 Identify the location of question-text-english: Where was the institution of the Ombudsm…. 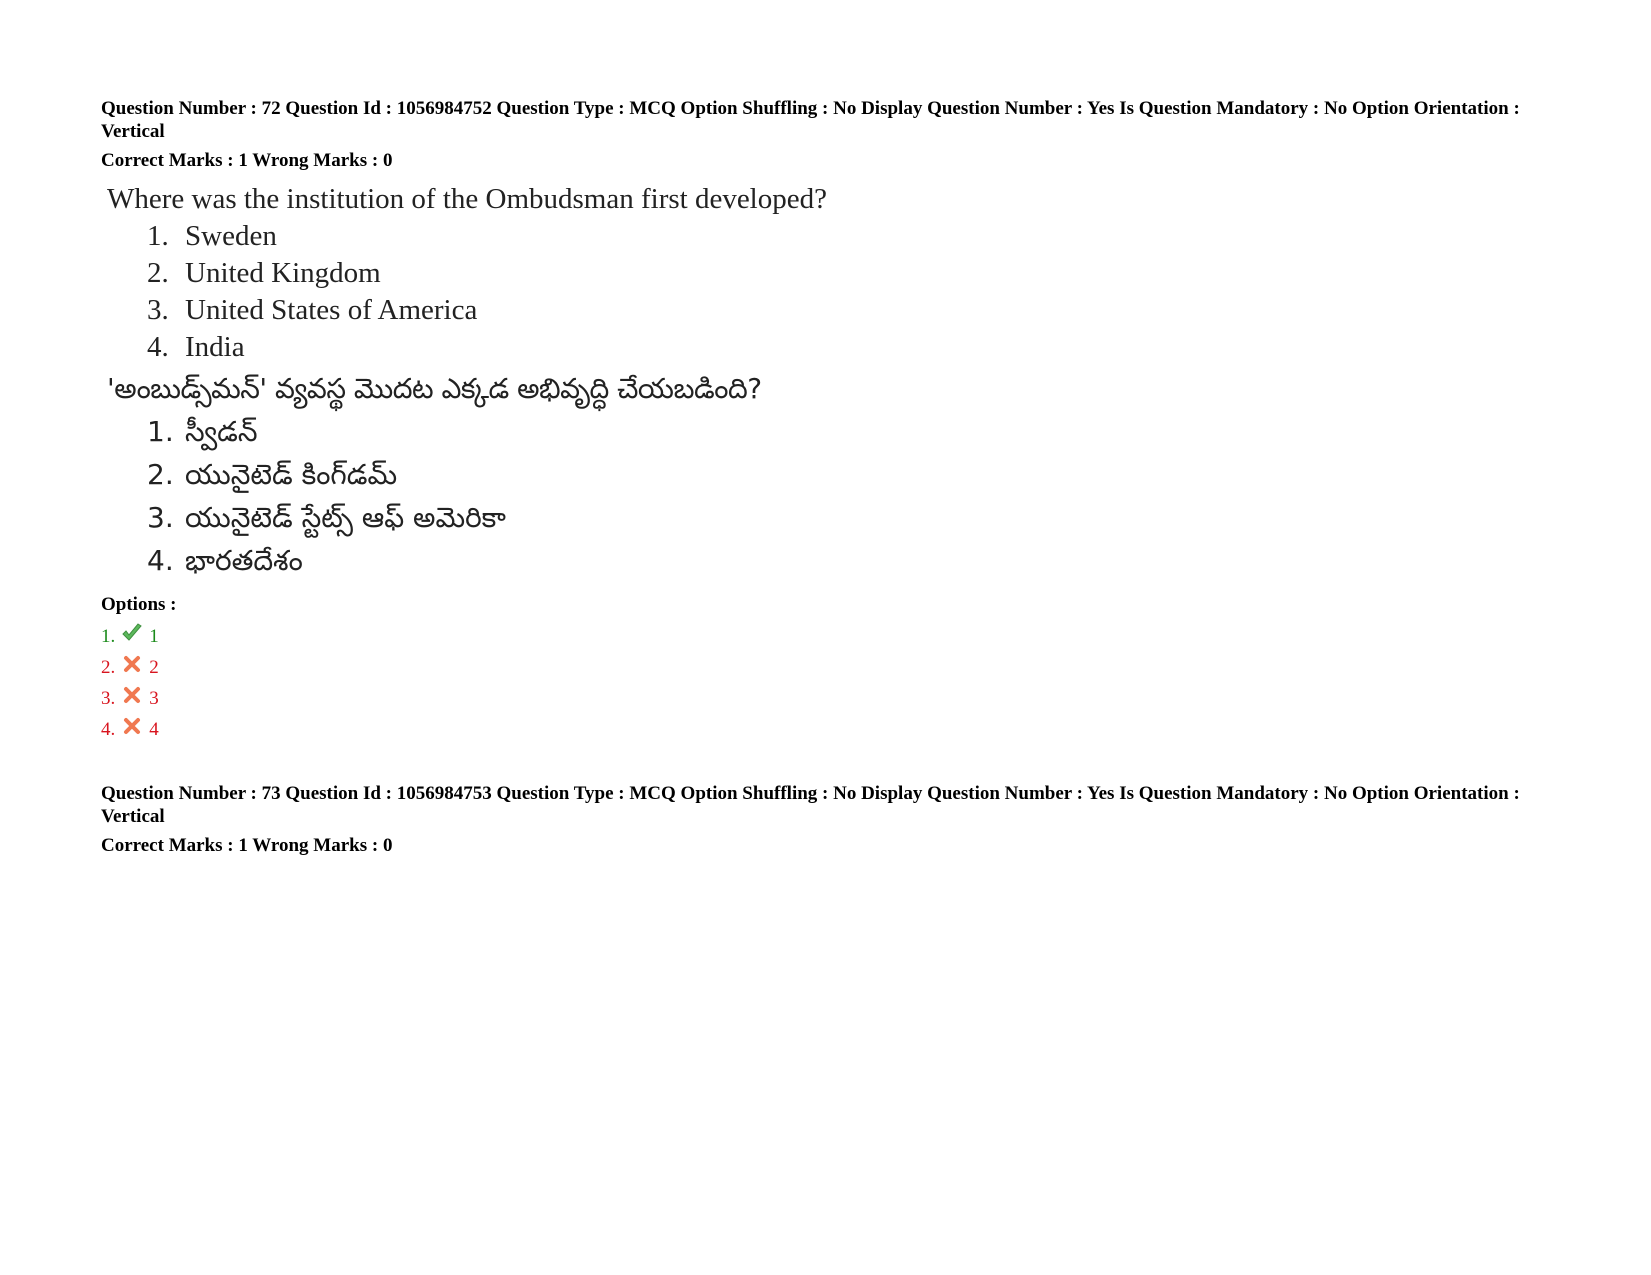
(467, 199).